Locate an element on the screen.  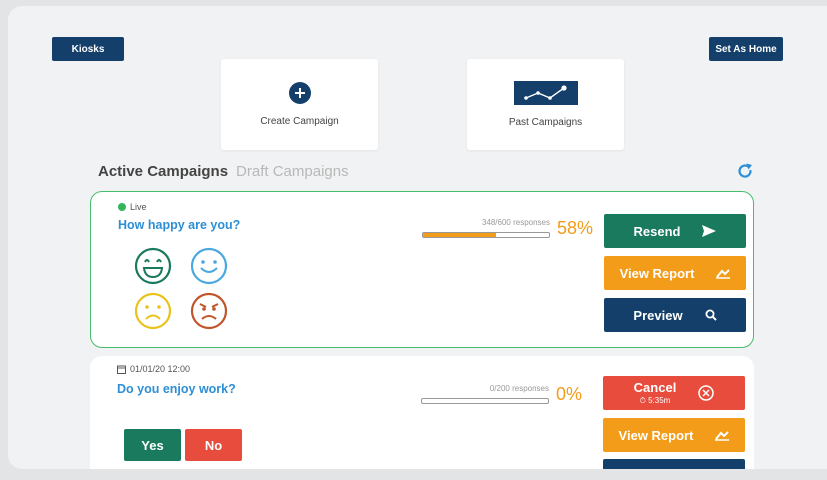
no-option-button: No is located at coordinates (213, 445).